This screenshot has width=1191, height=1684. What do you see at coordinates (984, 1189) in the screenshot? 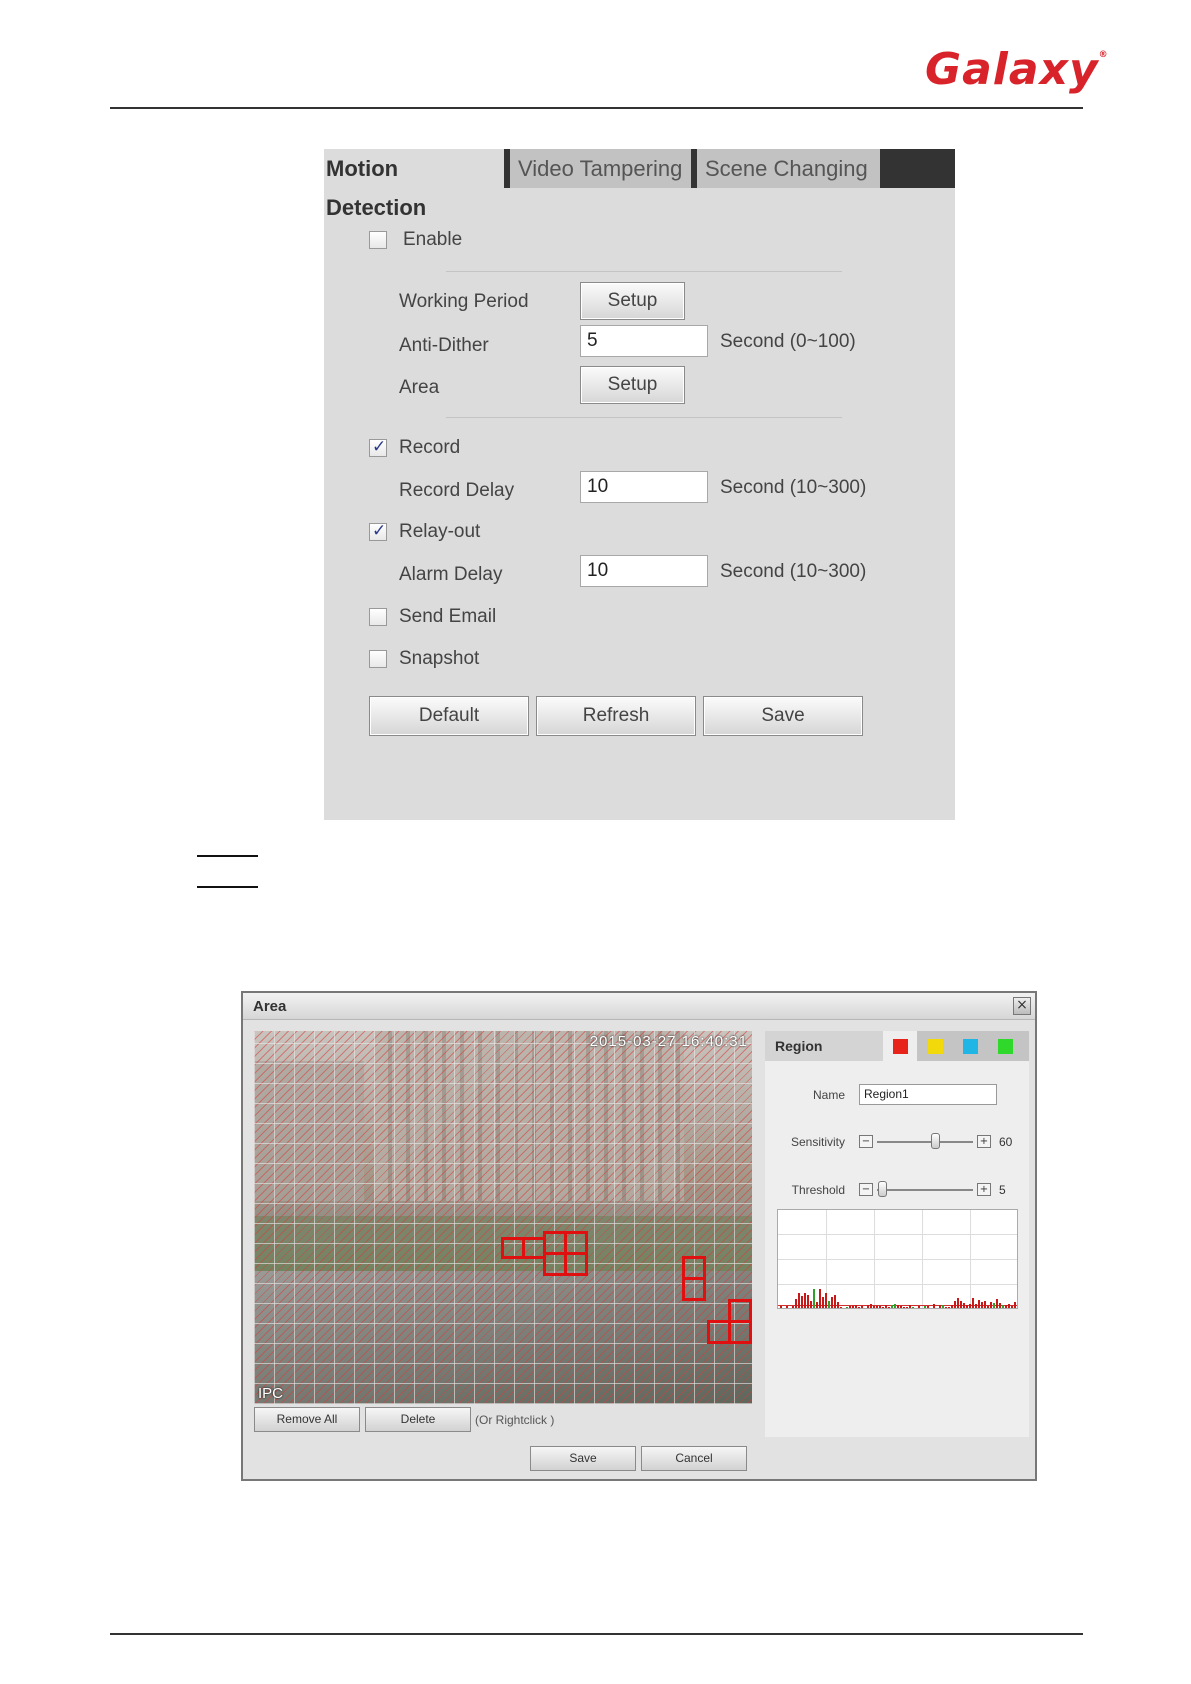
I see `threshold-plus-icon: +` at bounding box center [984, 1189].